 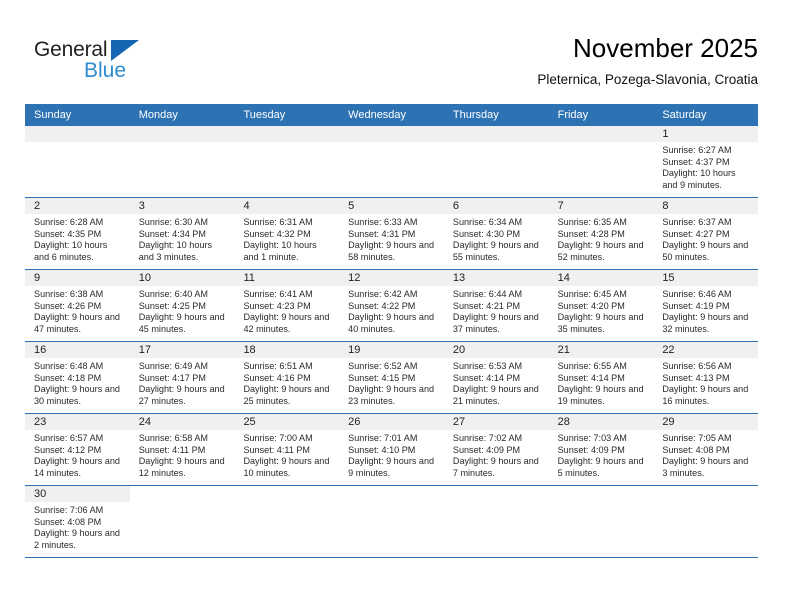 I want to click on sunset-text: Sunset: 4:09 PM, so click(x=486, y=449).